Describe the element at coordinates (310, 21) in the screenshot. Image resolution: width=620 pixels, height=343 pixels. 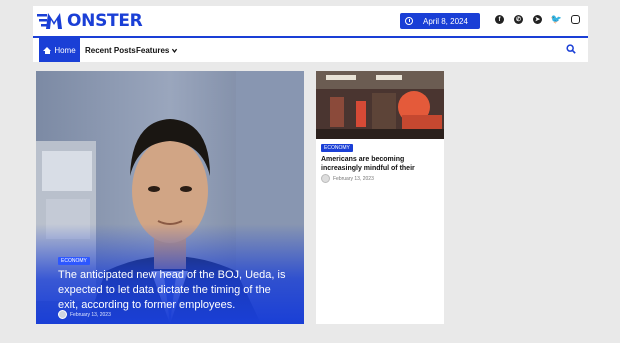
I see `site-header: ONSTER April 8, 2024 f ✆ ➤ 🐦` at that location.